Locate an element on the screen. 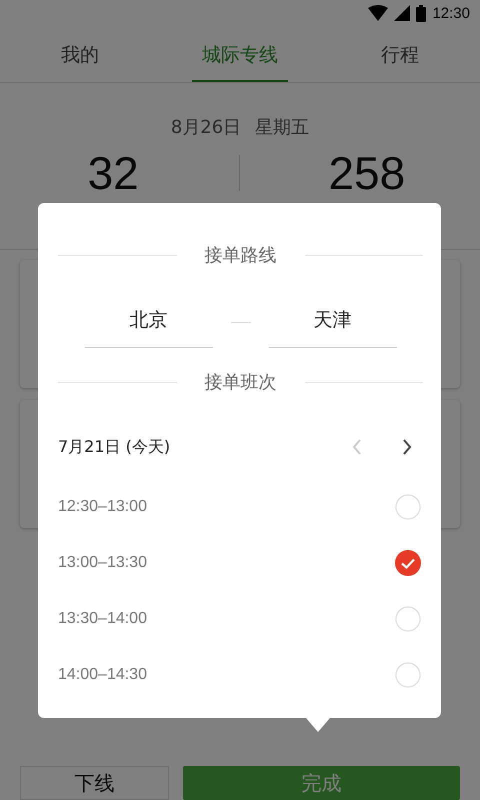 Image resolution: width=480 pixels, height=800 pixels. stat-number: 258 is located at coordinates (366, 173).